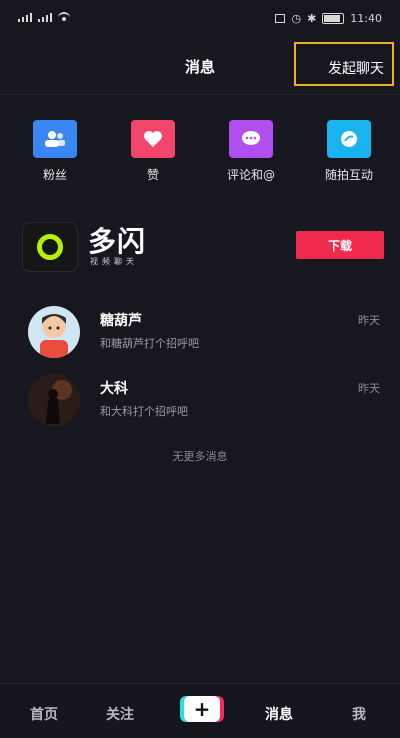  I want to click on create-button: +, so click(202, 709).